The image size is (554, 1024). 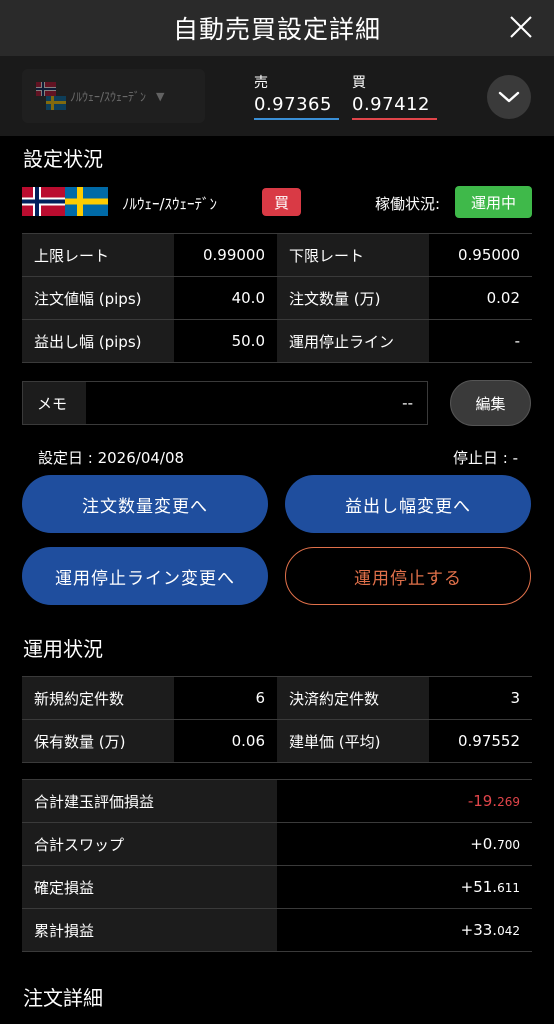 I want to click on upper-rate-value: 0.99000, so click(x=225, y=255).